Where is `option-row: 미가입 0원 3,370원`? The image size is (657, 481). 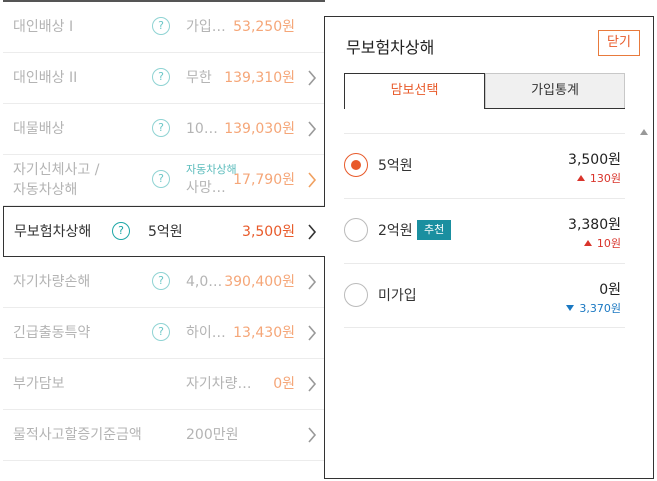 option-row: 미가입 0원 3,370원 is located at coordinates (484, 295).